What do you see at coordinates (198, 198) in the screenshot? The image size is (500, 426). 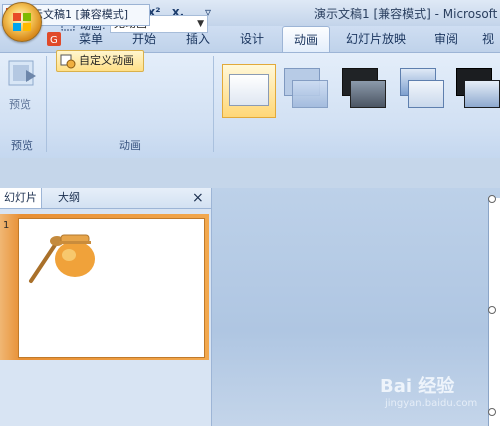 I see `close-icon: ×` at bounding box center [198, 198].